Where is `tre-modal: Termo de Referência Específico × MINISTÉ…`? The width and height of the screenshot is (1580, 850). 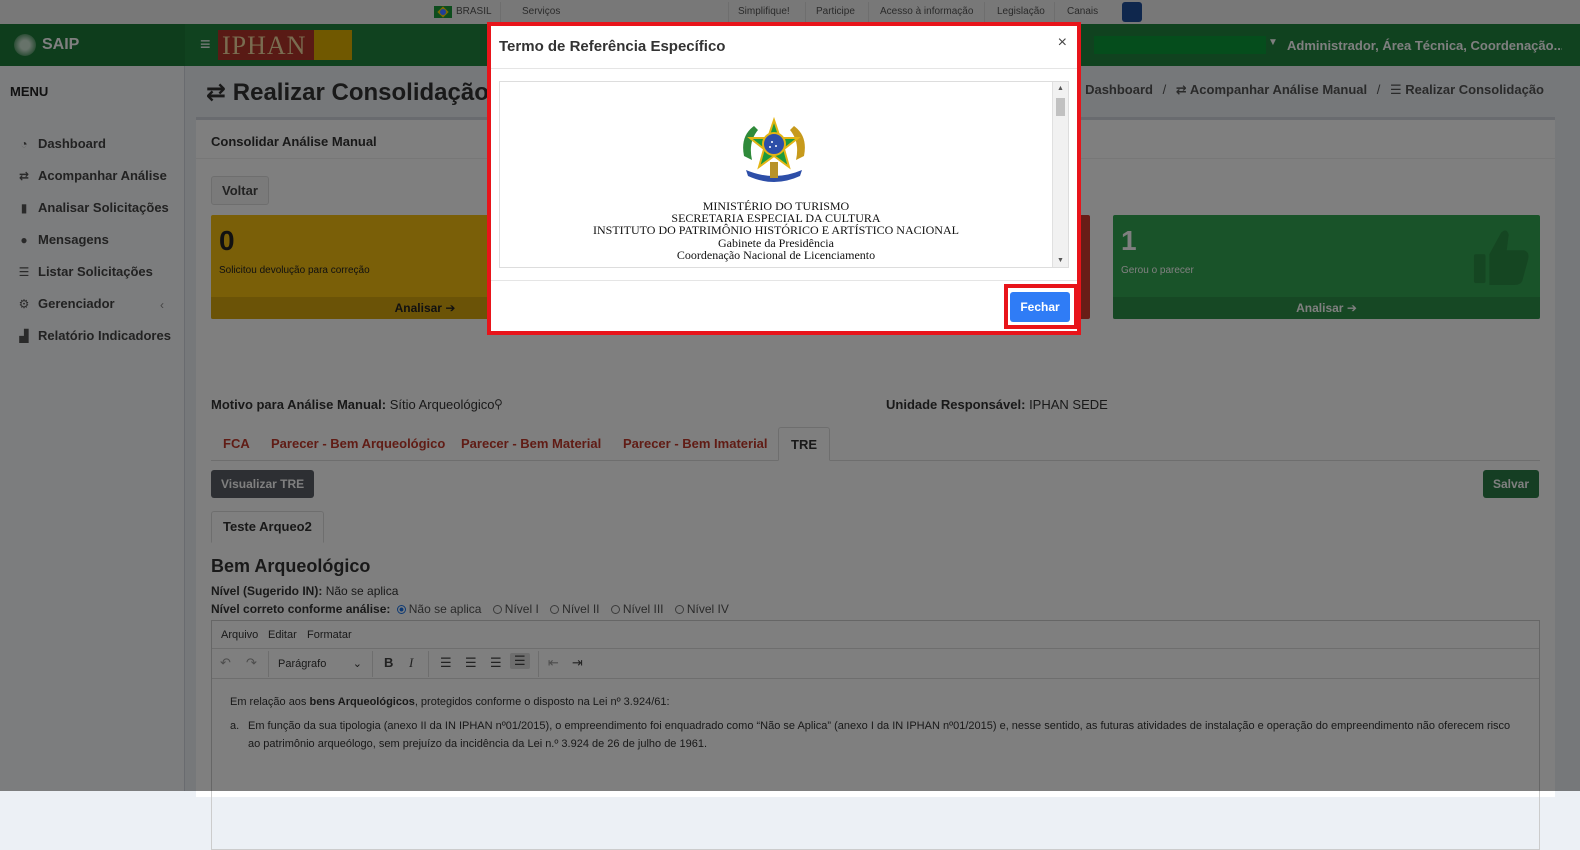
tre-modal: Termo de Referência Específico × MINISTÉ… is located at coordinates (784, 178).